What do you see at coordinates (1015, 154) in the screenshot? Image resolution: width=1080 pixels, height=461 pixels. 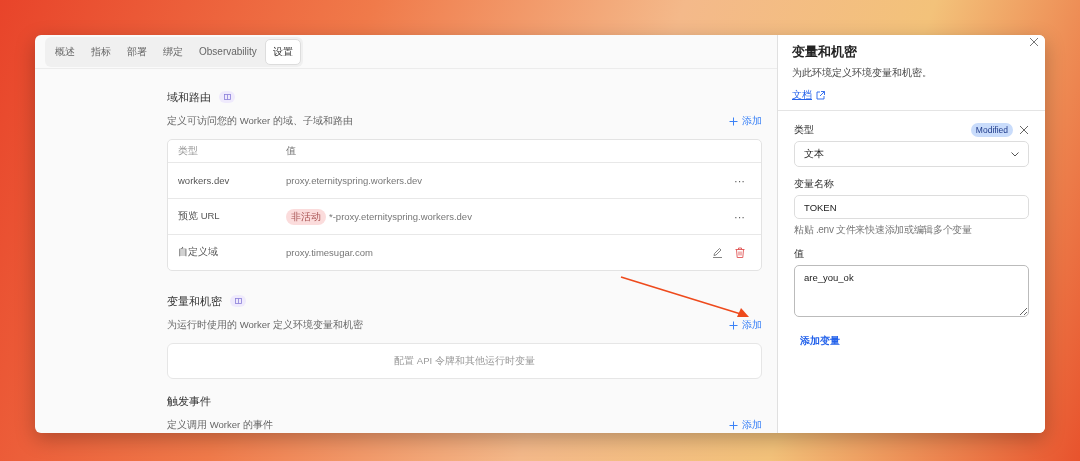 I see `chevron-down-icon` at bounding box center [1015, 154].